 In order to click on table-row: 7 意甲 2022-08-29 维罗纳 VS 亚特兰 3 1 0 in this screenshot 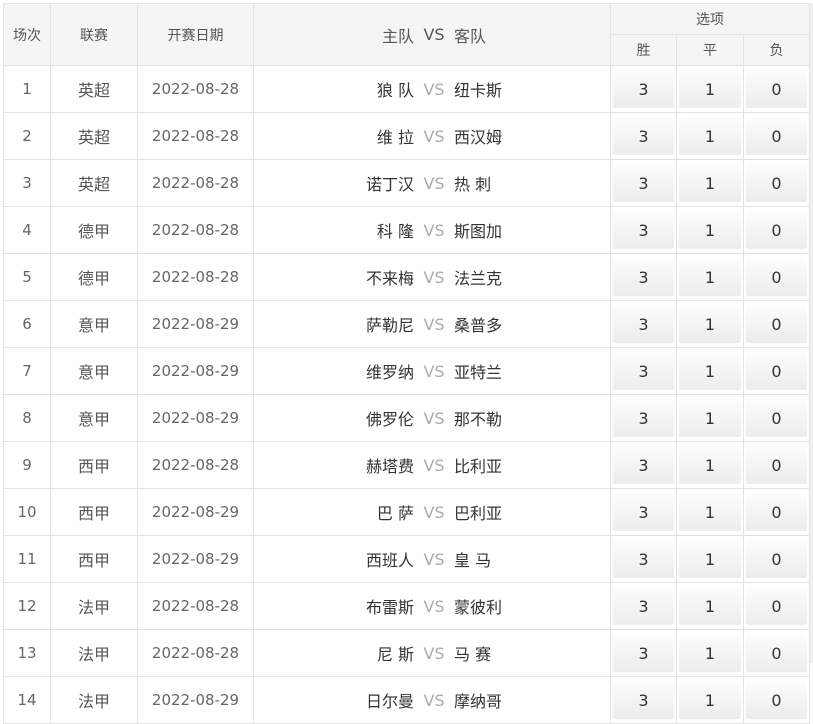, I will do `click(406, 371)`.